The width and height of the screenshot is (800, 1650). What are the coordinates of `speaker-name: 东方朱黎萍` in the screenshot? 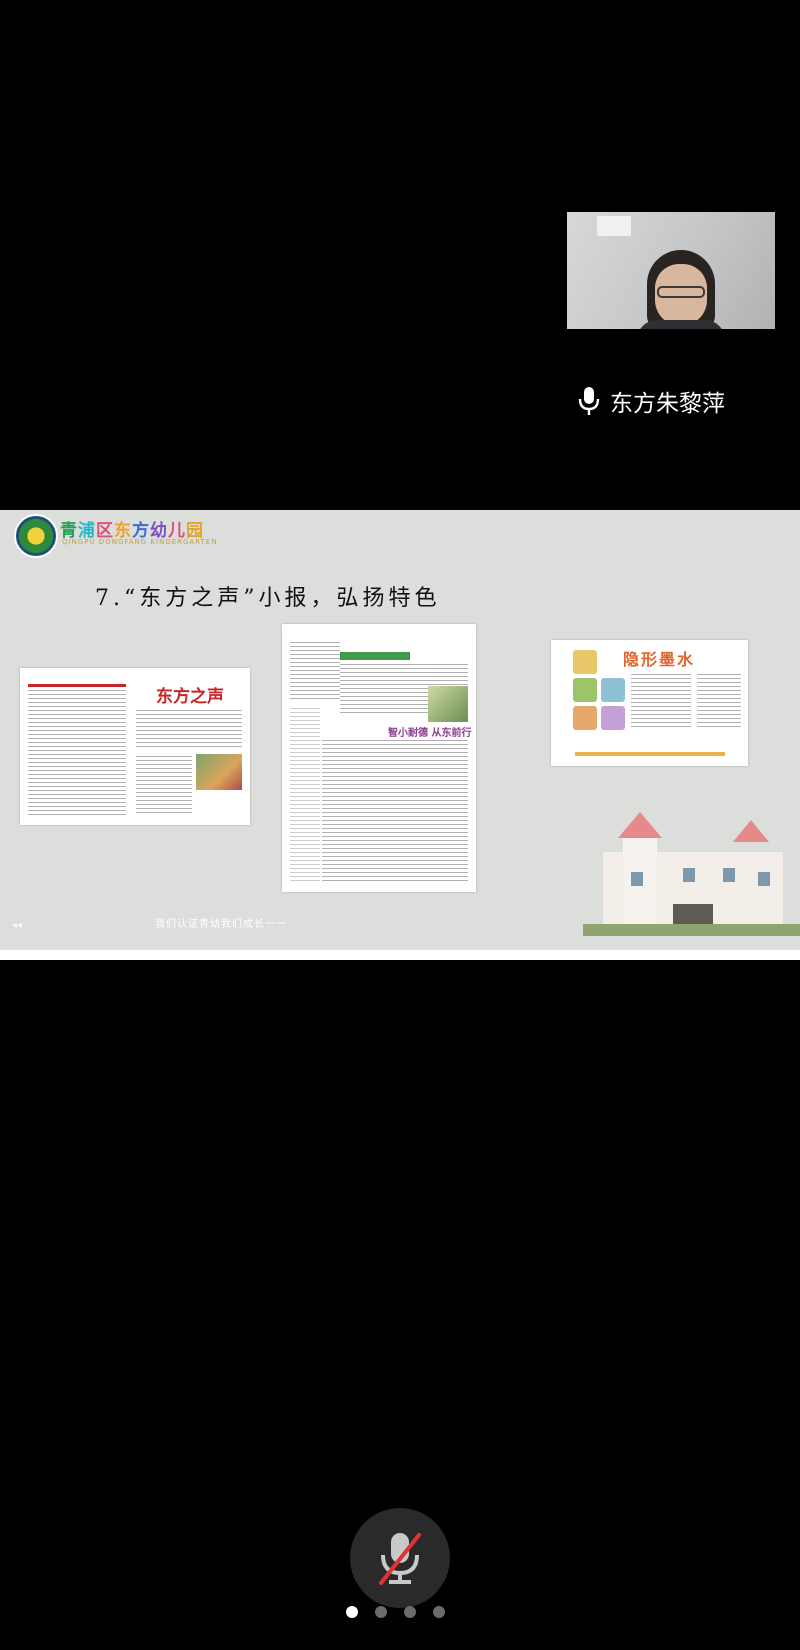 It's located at (667, 404).